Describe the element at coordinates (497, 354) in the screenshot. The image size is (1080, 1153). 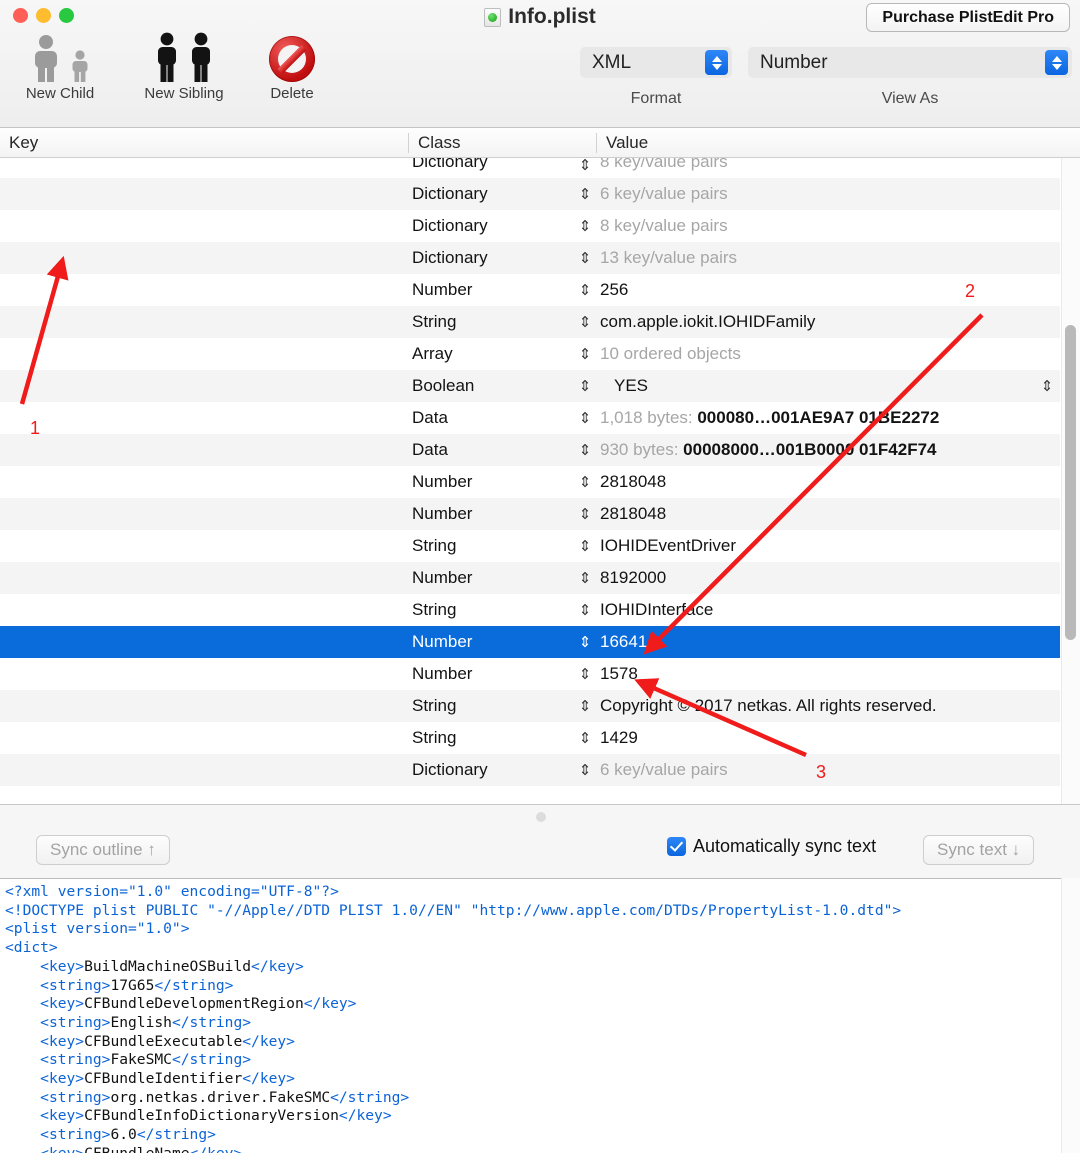
I see `row-class-cell: Array` at that location.